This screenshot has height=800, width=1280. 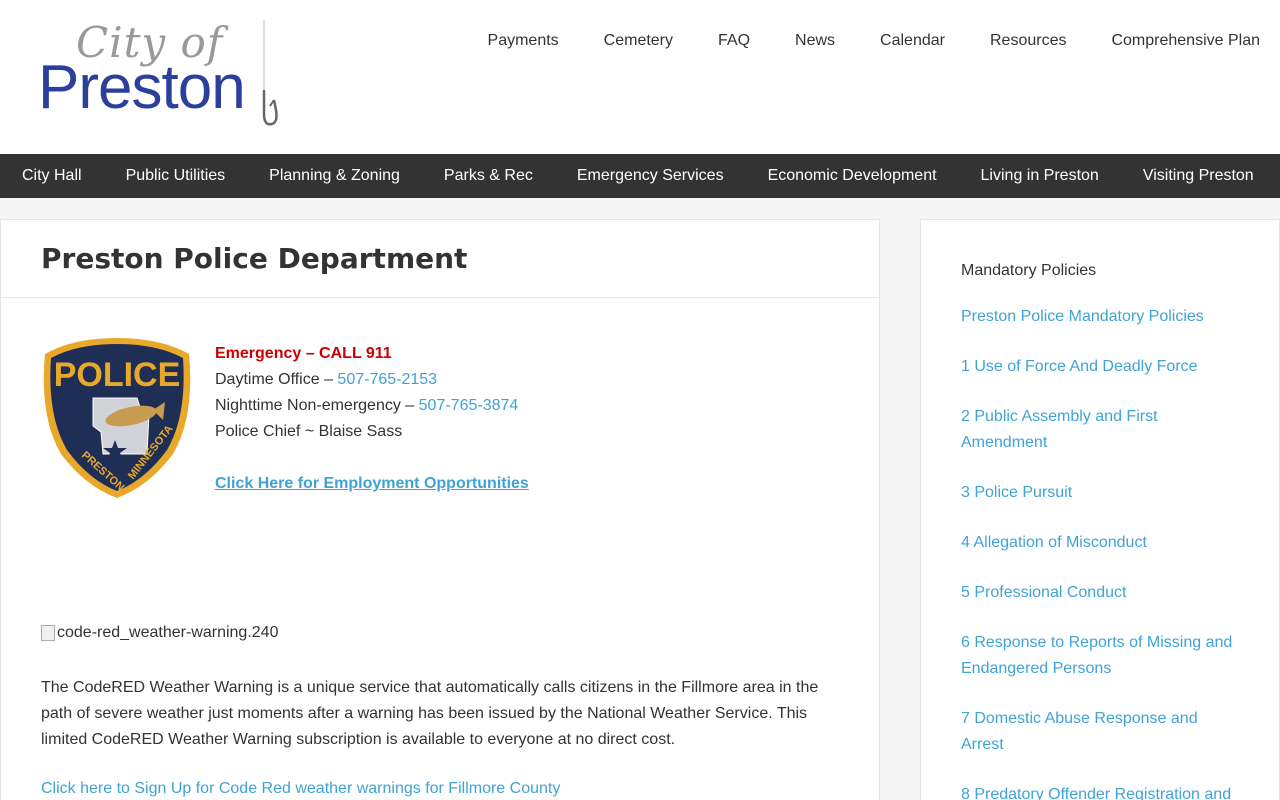 I want to click on police-badge-logo: POLICE PRESTON MINNESOTA, so click(x=117, y=418).